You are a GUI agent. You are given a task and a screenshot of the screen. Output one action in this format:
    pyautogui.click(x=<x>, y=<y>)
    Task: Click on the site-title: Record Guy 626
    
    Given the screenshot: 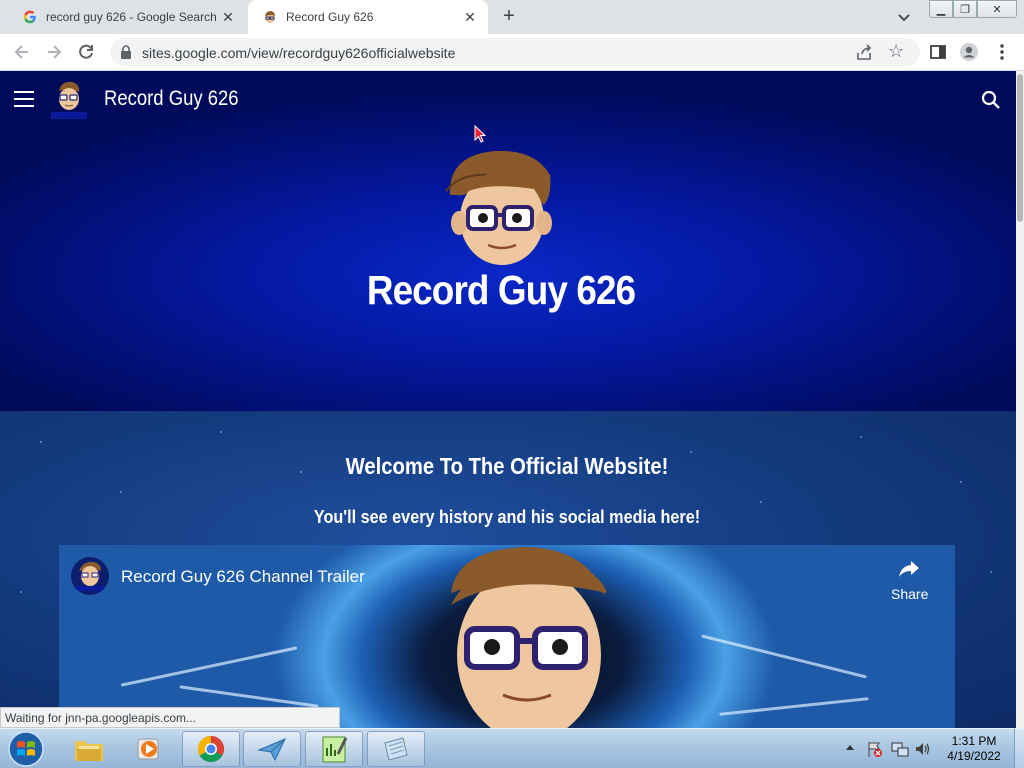 What is the action you would take?
    pyautogui.click(x=171, y=99)
    